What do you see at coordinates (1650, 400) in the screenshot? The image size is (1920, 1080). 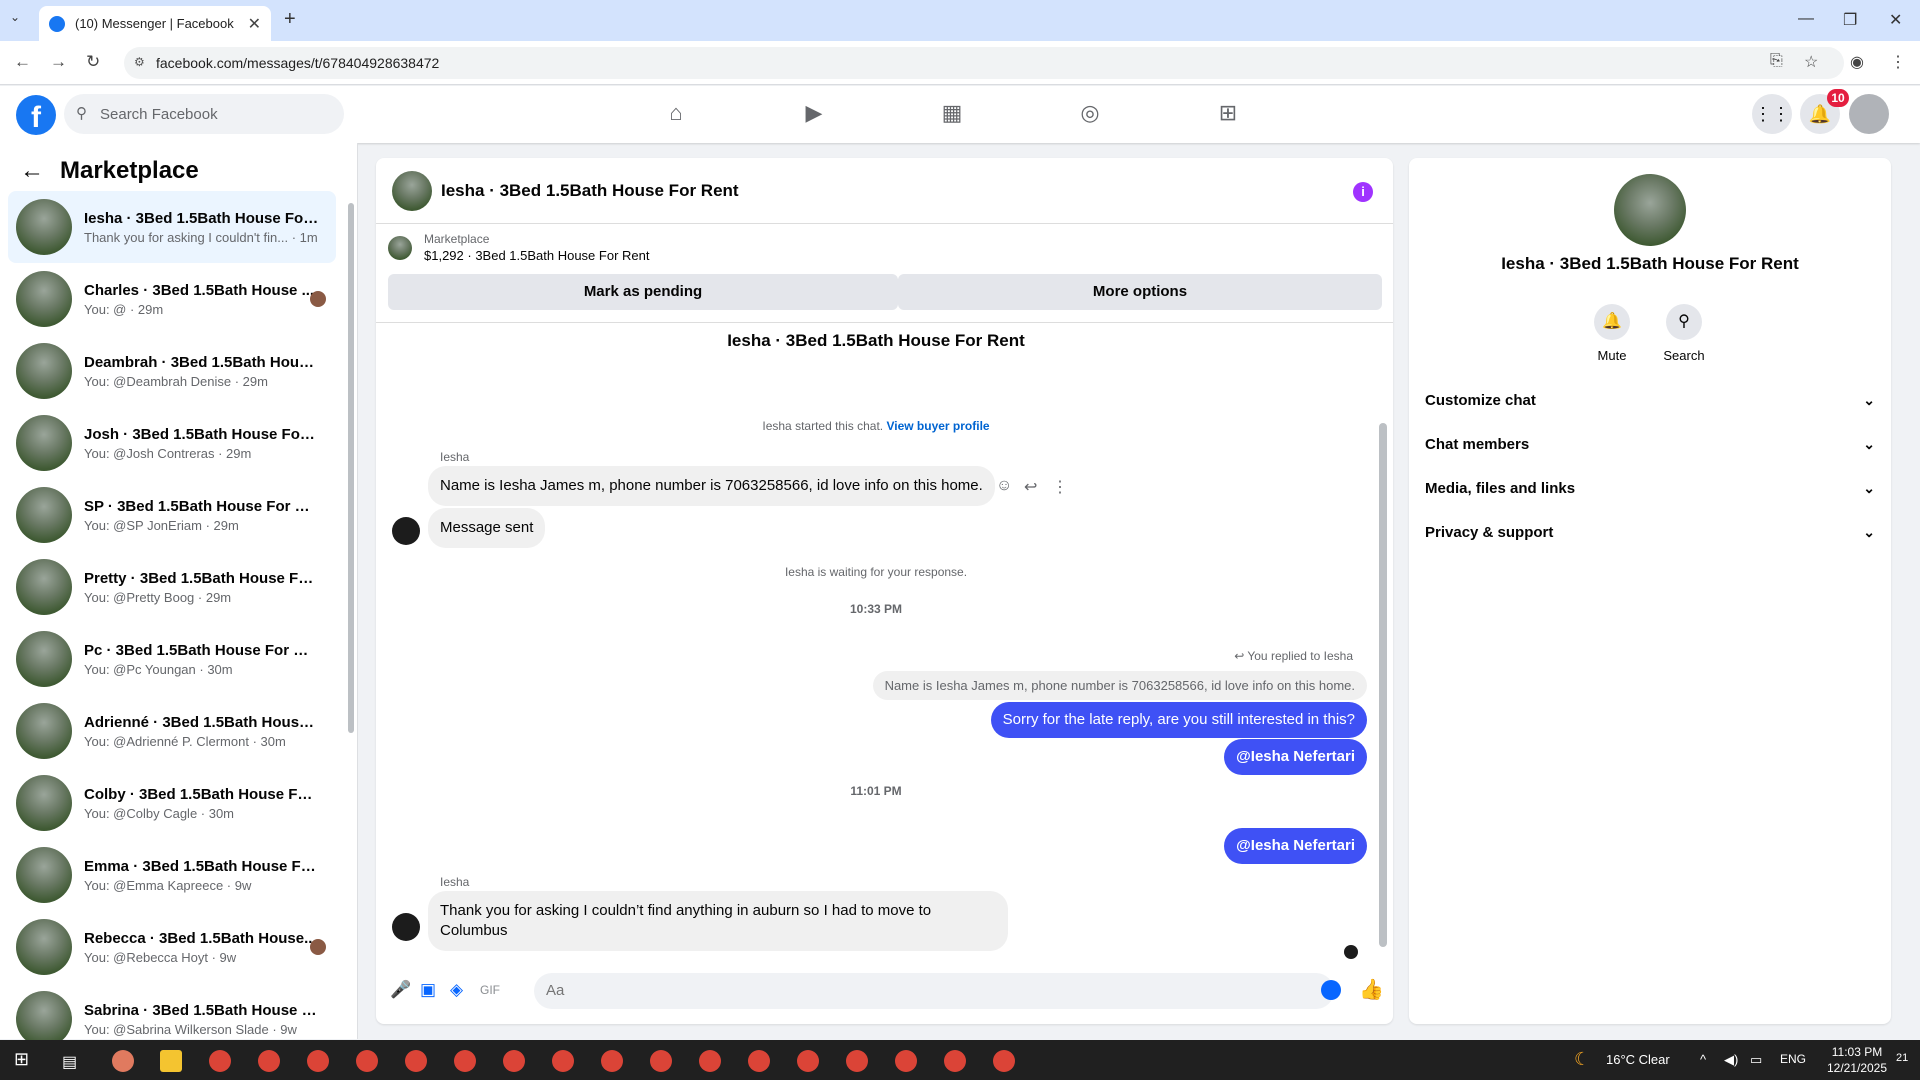 I see `customize-chat-item: Customize chat ⌄` at bounding box center [1650, 400].